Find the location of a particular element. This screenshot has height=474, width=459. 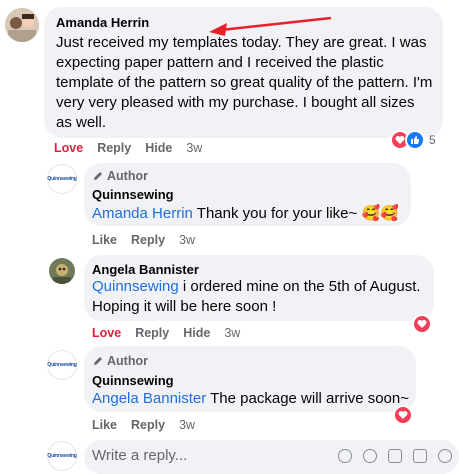

avatar-sticker-icon is located at coordinates (370, 456).